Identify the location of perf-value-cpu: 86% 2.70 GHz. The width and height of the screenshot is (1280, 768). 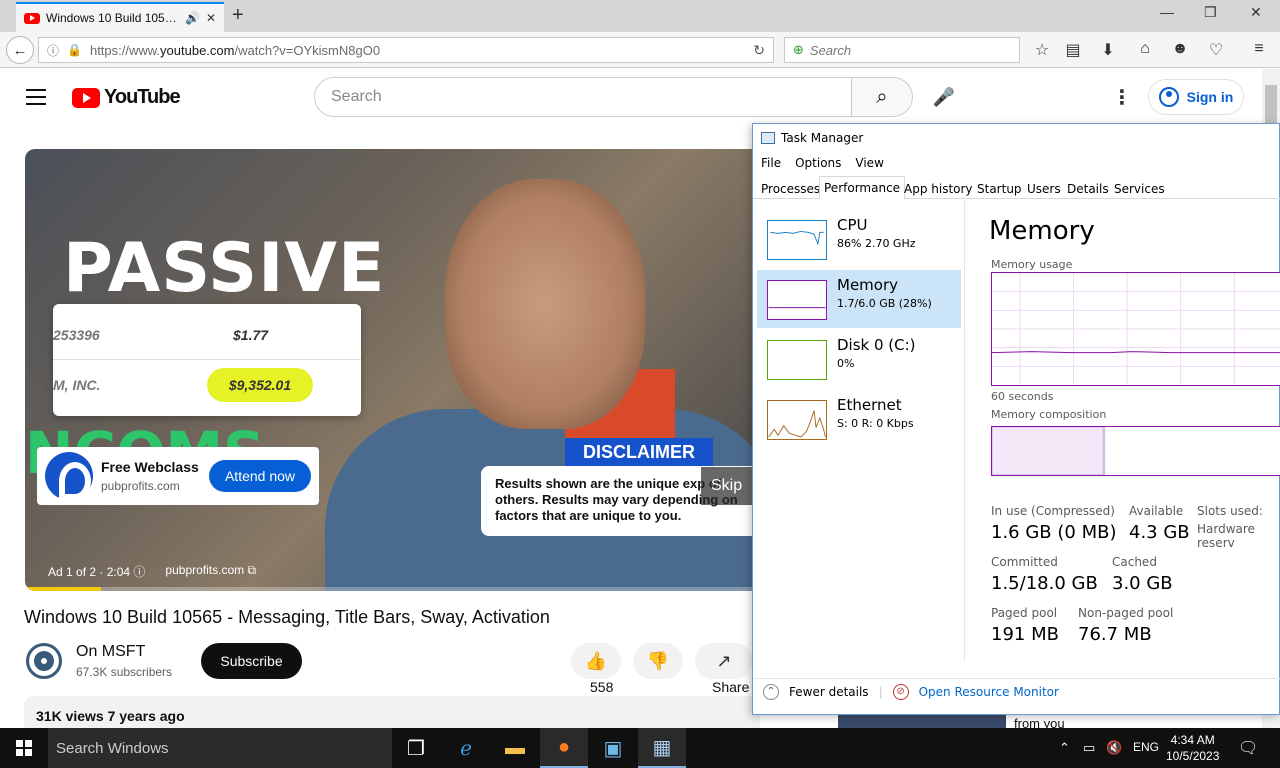
(876, 243).